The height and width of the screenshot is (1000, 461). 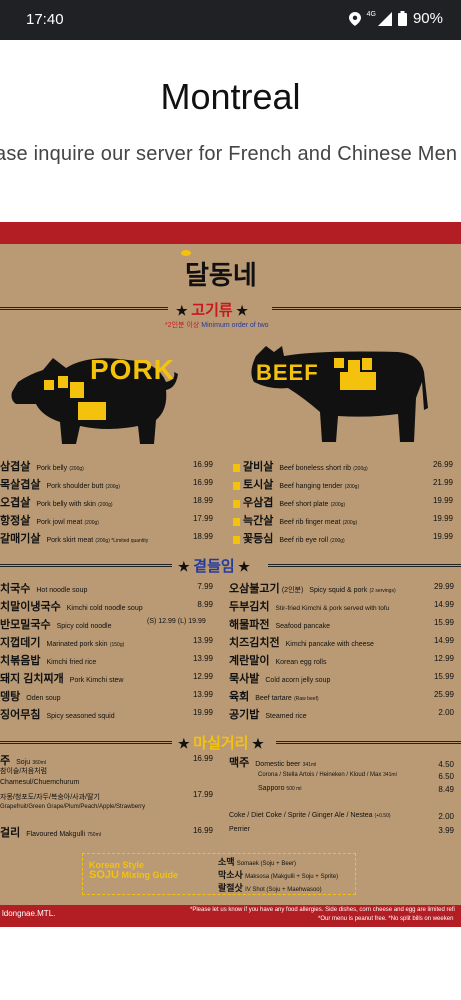 What do you see at coordinates (40, 782) in the screenshot?
I see `menu-item: Chamesul/Chuemchurum` at bounding box center [40, 782].